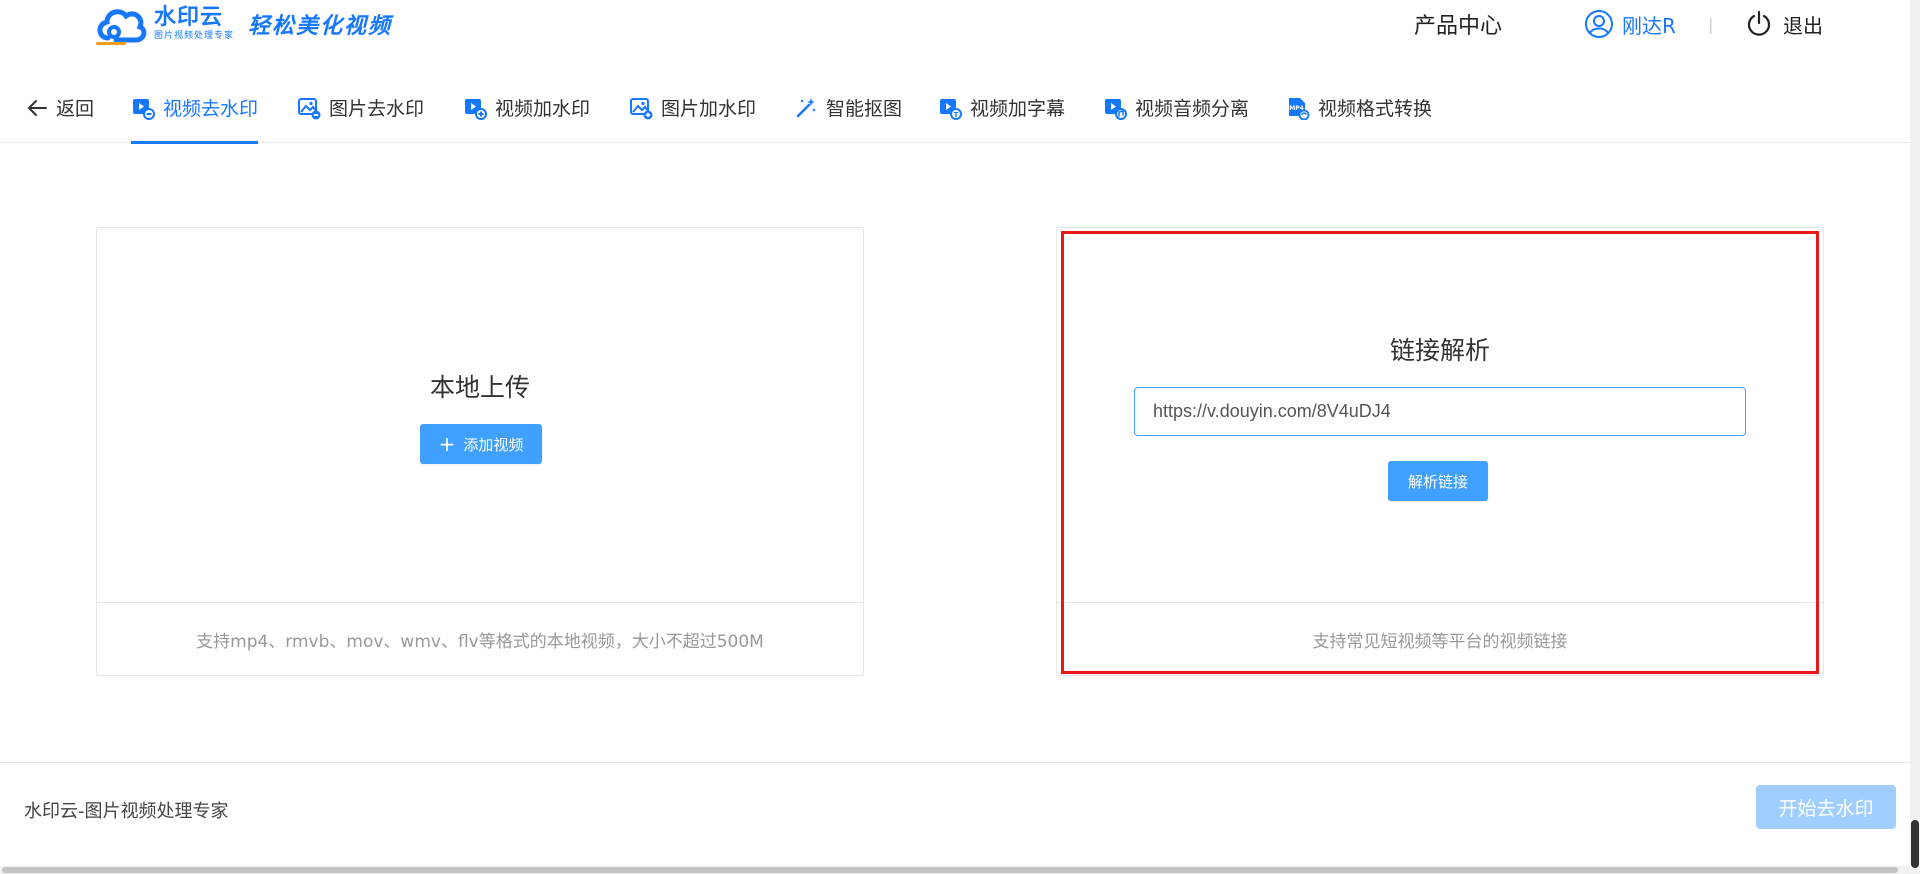  I want to click on tab-image-add-watermark: 图片加水印, so click(692, 107).